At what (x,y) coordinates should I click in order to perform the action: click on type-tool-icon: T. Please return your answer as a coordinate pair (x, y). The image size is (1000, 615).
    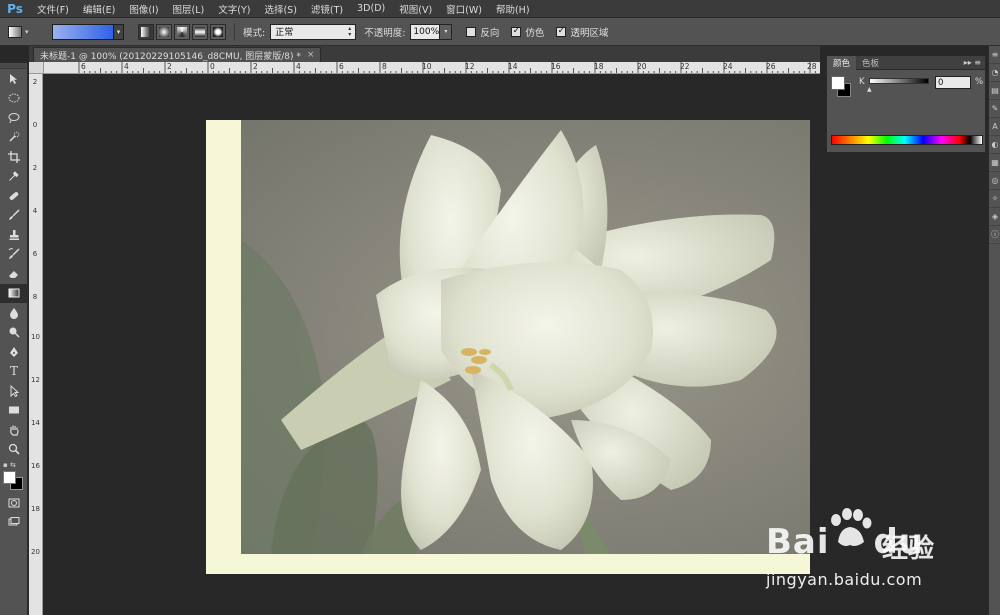
    Looking at the image, I should click on (14, 372).